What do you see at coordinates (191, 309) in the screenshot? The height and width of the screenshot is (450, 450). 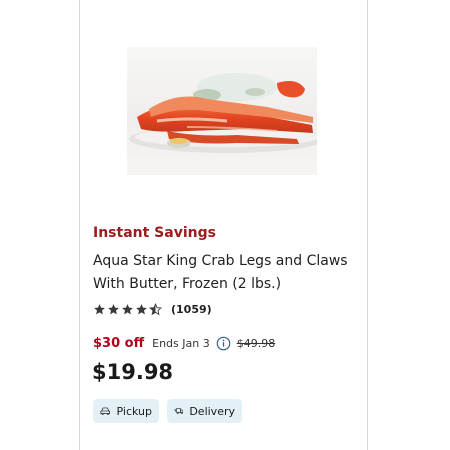 I see `review-count: (1059)` at bounding box center [191, 309].